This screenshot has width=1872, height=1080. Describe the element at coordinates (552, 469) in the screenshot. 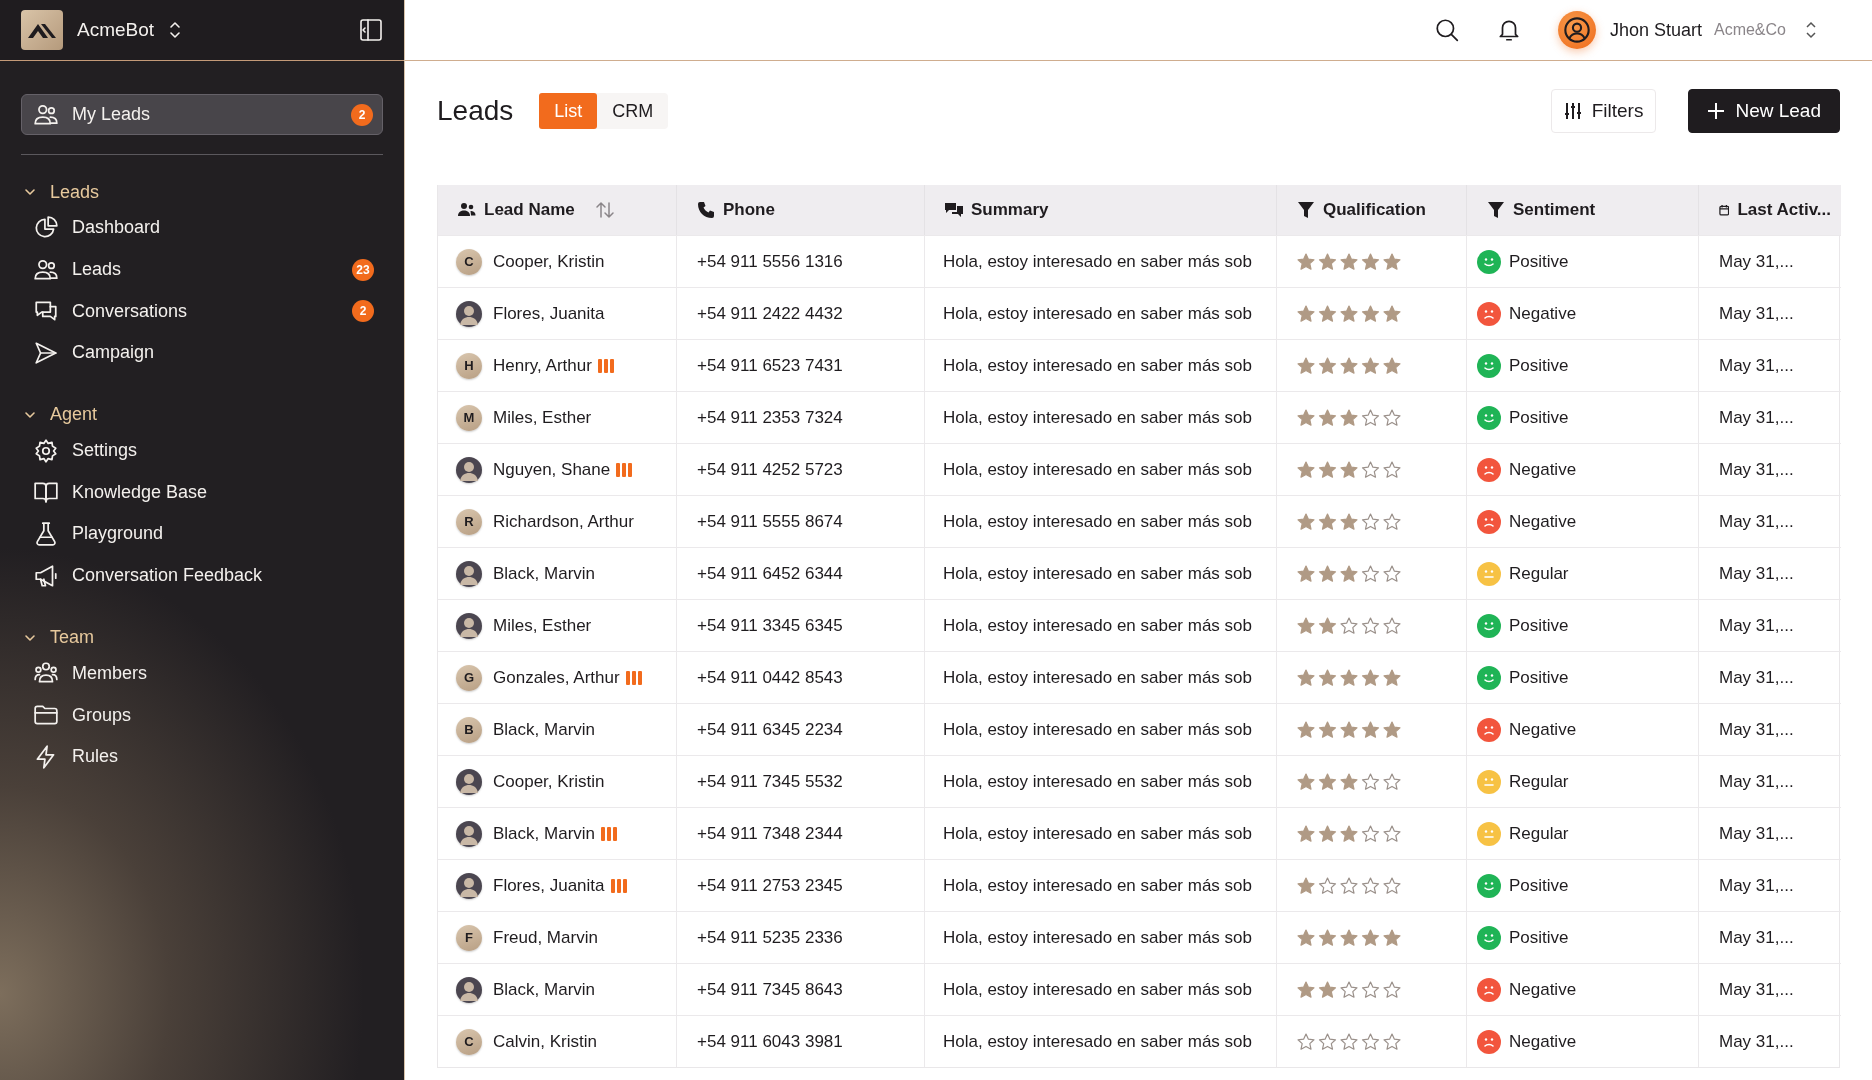

I see `lead-name: Nguyen, Shane` at that location.